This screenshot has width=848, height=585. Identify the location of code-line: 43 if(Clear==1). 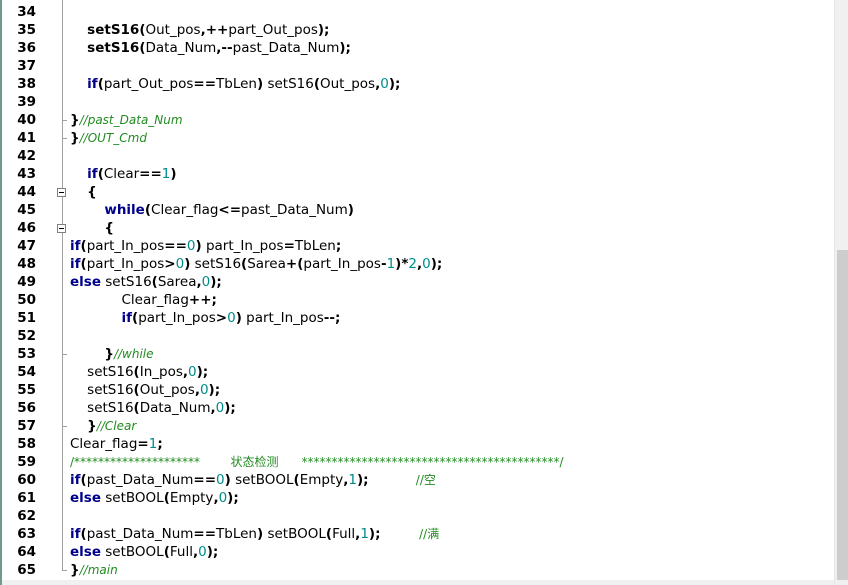
(418, 174).